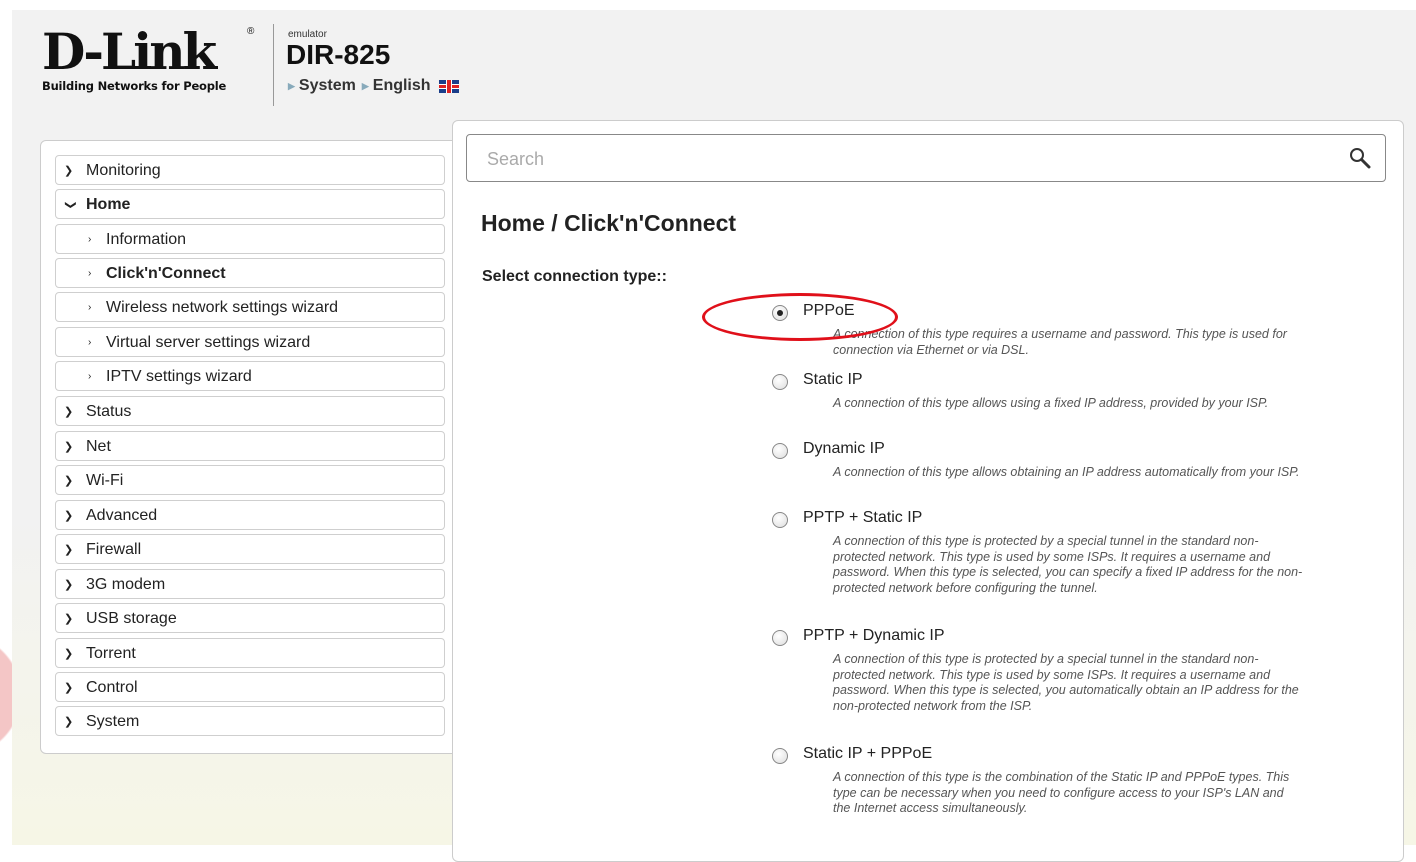 The width and height of the screenshot is (1416, 862). I want to click on search-input, so click(907, 159).